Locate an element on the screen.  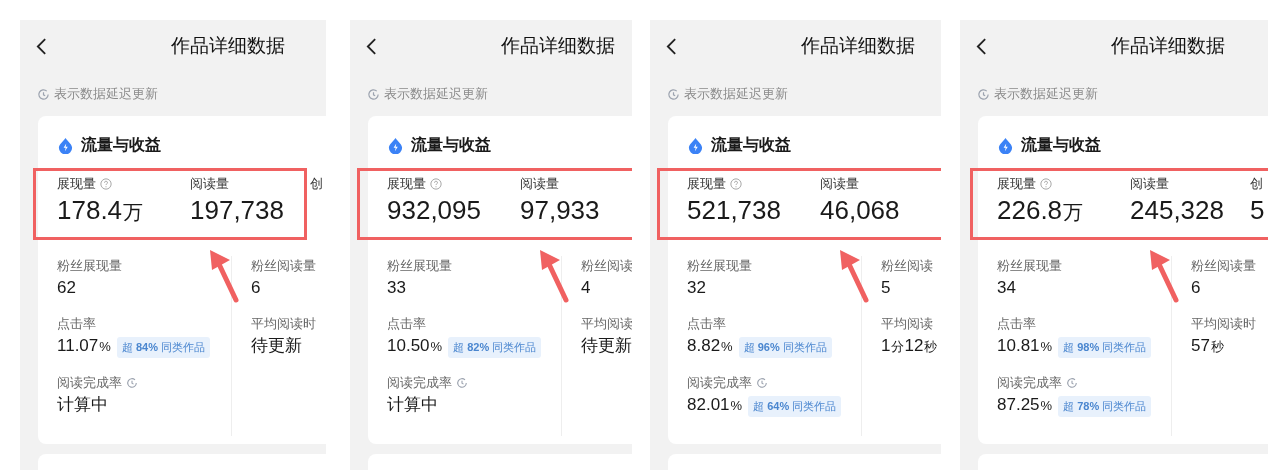
comparison-tag: 超 96% 同类作品 is located at coordinates (785, 347).